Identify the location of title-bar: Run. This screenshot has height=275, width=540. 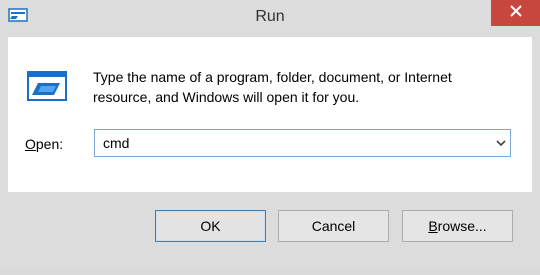
(270, 18).